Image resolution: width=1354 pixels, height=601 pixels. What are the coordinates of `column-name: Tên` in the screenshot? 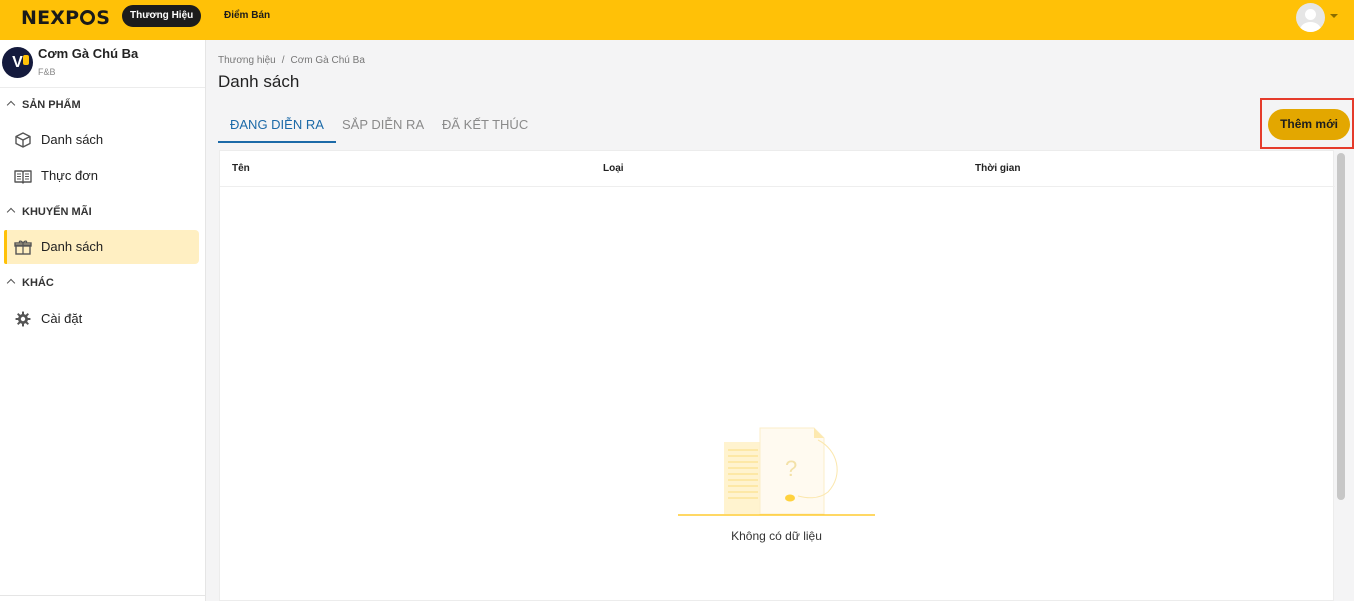 It's located at (241, 169).